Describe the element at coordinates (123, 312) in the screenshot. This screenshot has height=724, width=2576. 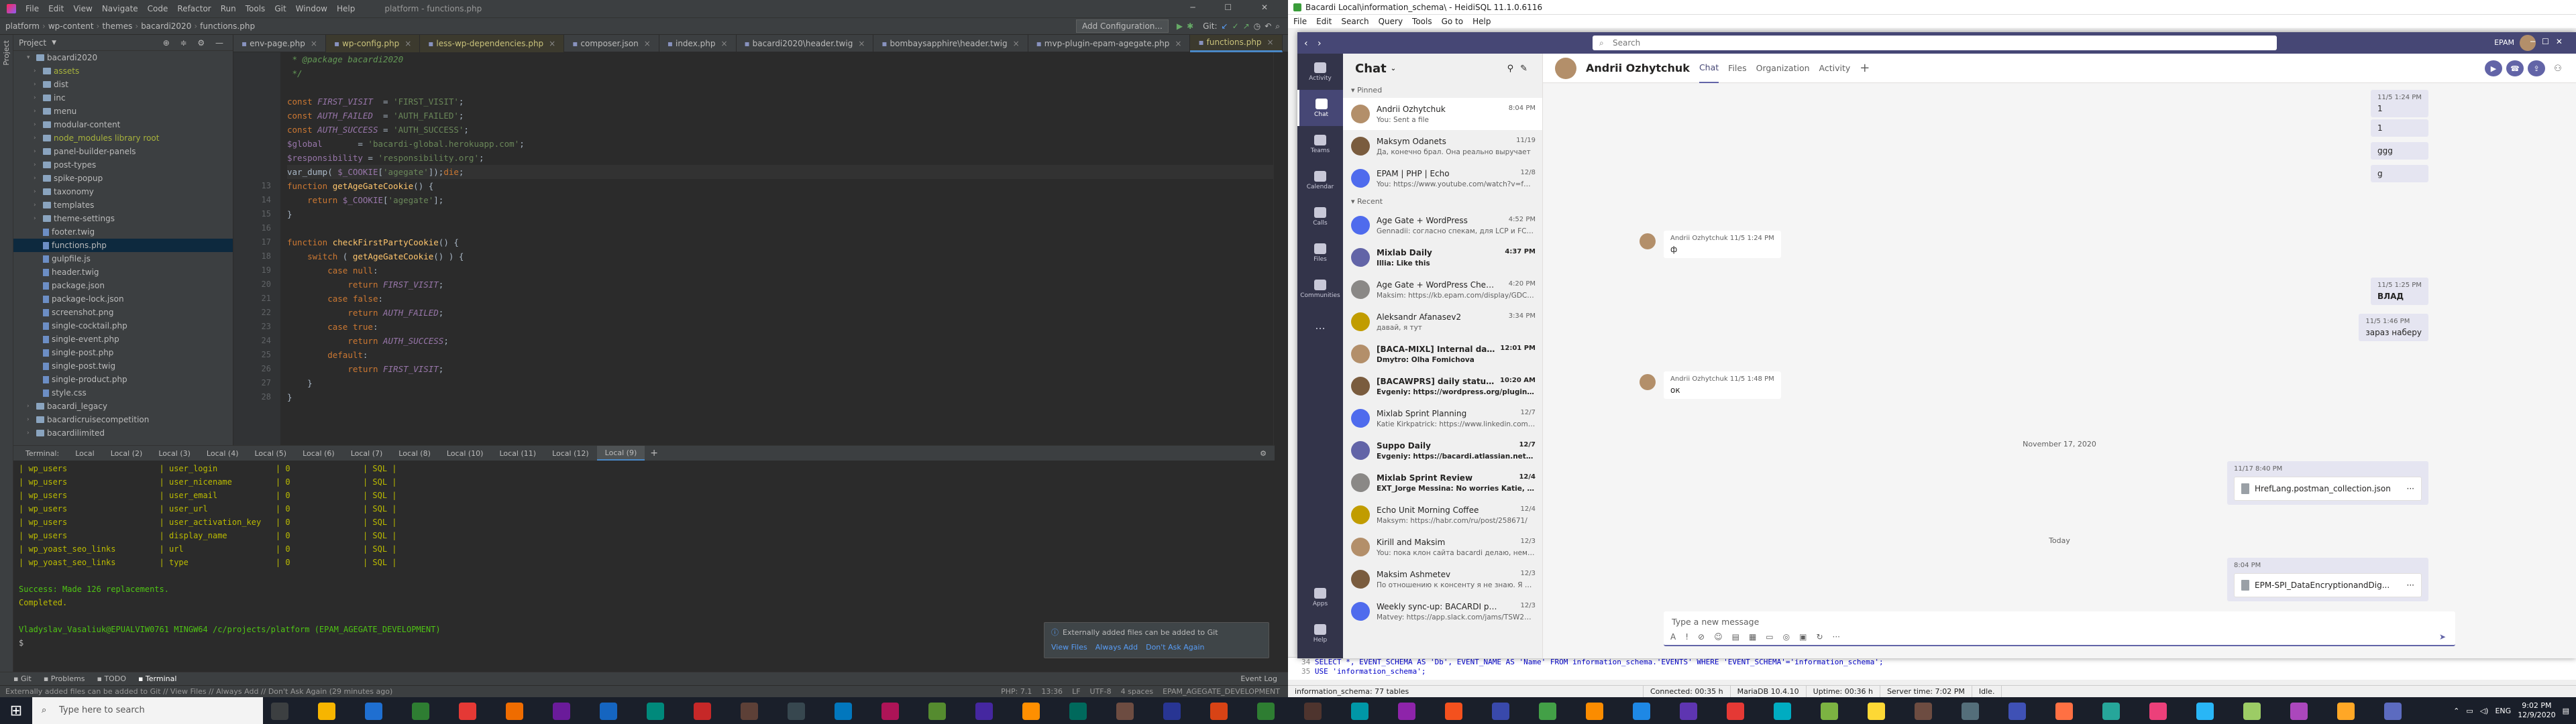
I see `tree-item: screenshot.png` at that location.